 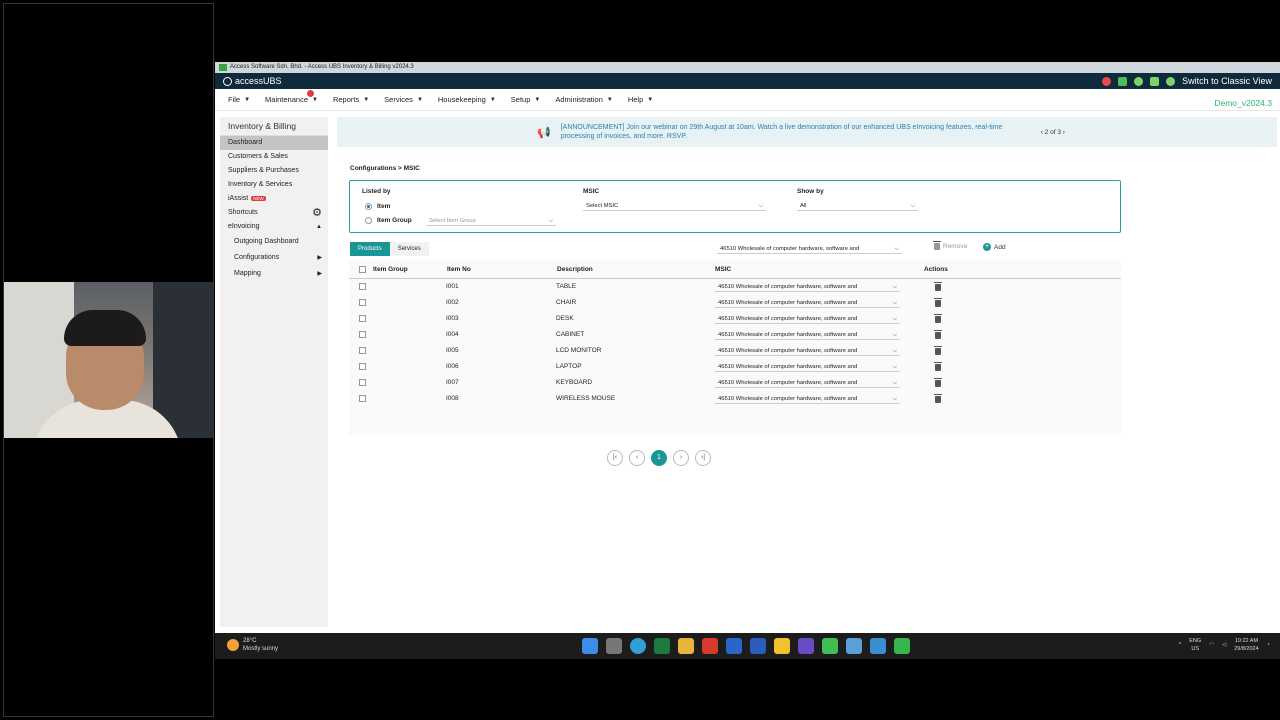 I want to click on outlook-icon, so click(x=734, y=646).